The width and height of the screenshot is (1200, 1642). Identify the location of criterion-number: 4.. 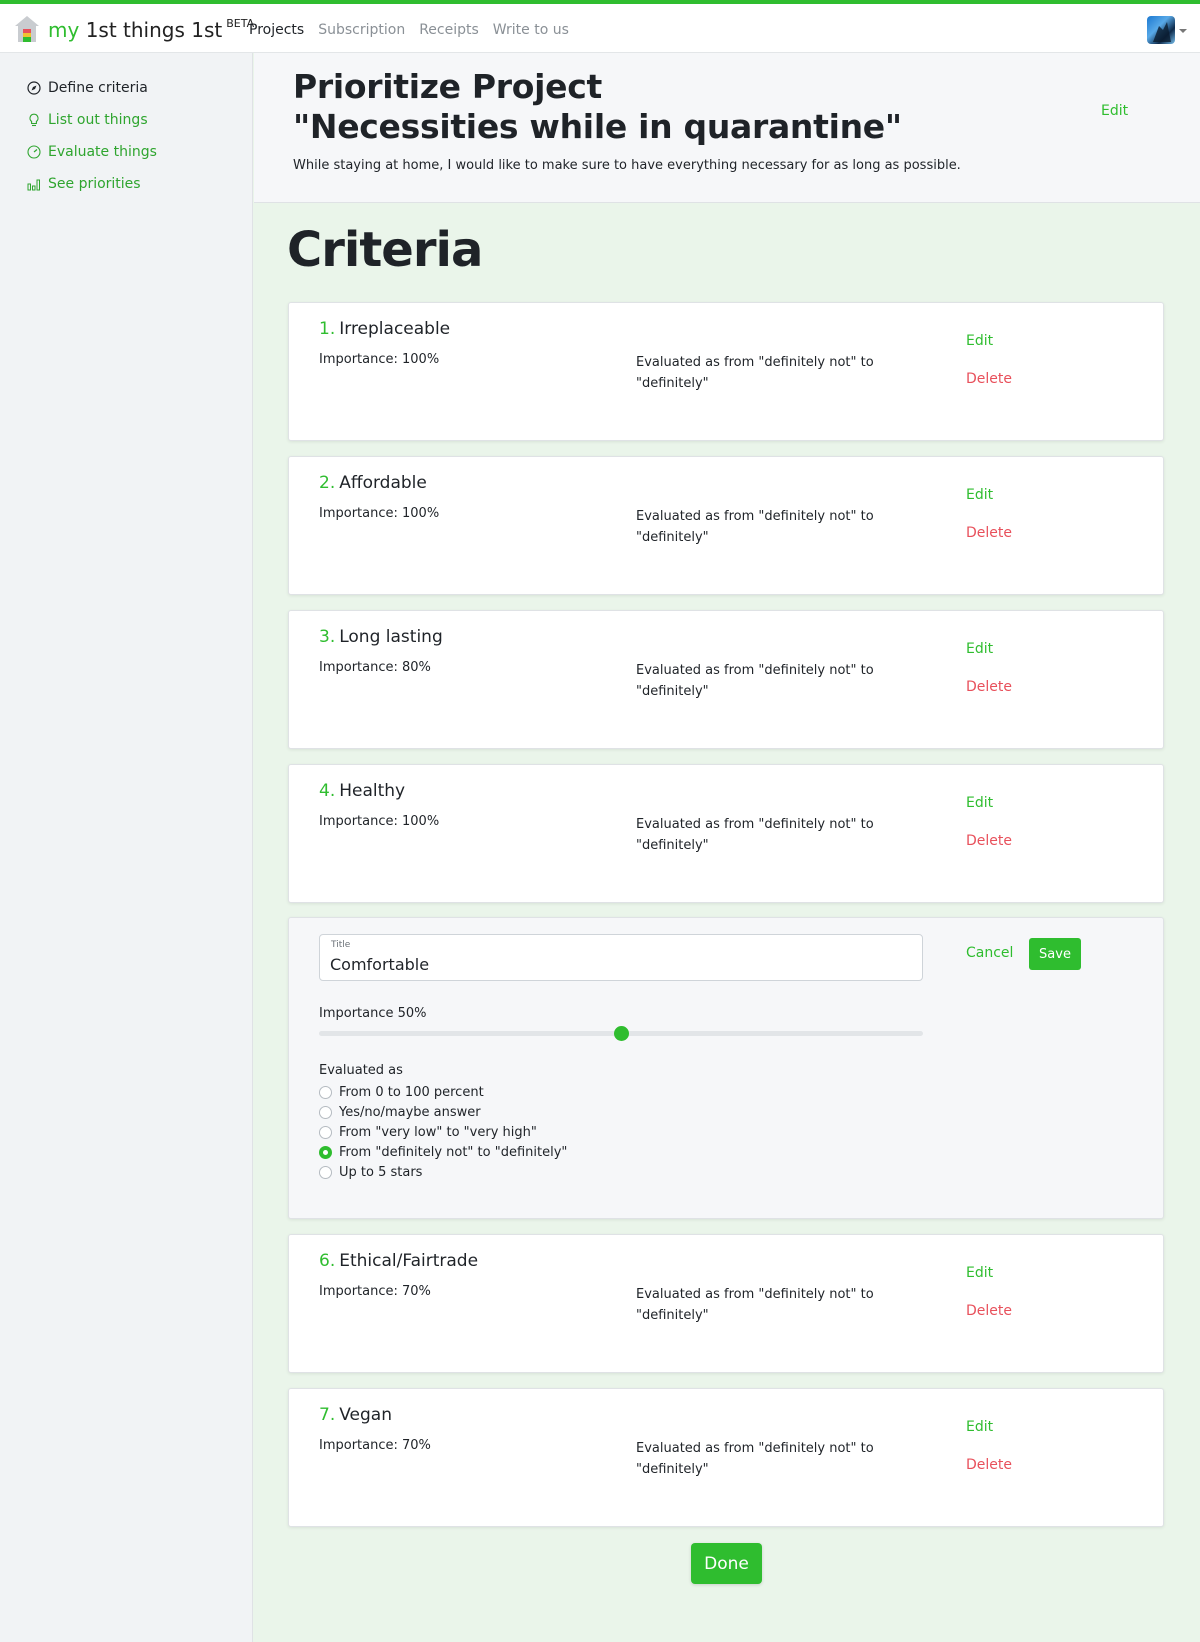
(327, 791).